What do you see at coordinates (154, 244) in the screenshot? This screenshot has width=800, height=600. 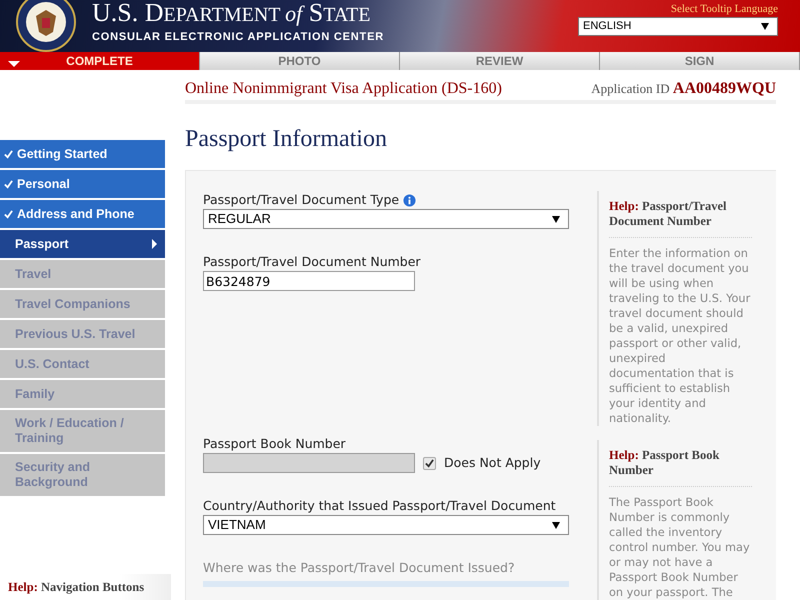 I see `arrow-icon` at bounding box center [154, 244].